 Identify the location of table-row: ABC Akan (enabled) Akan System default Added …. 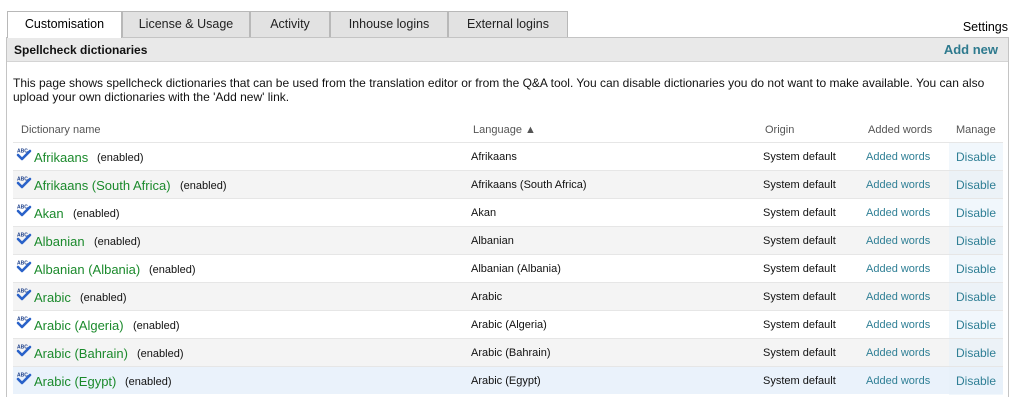
(508, 213).